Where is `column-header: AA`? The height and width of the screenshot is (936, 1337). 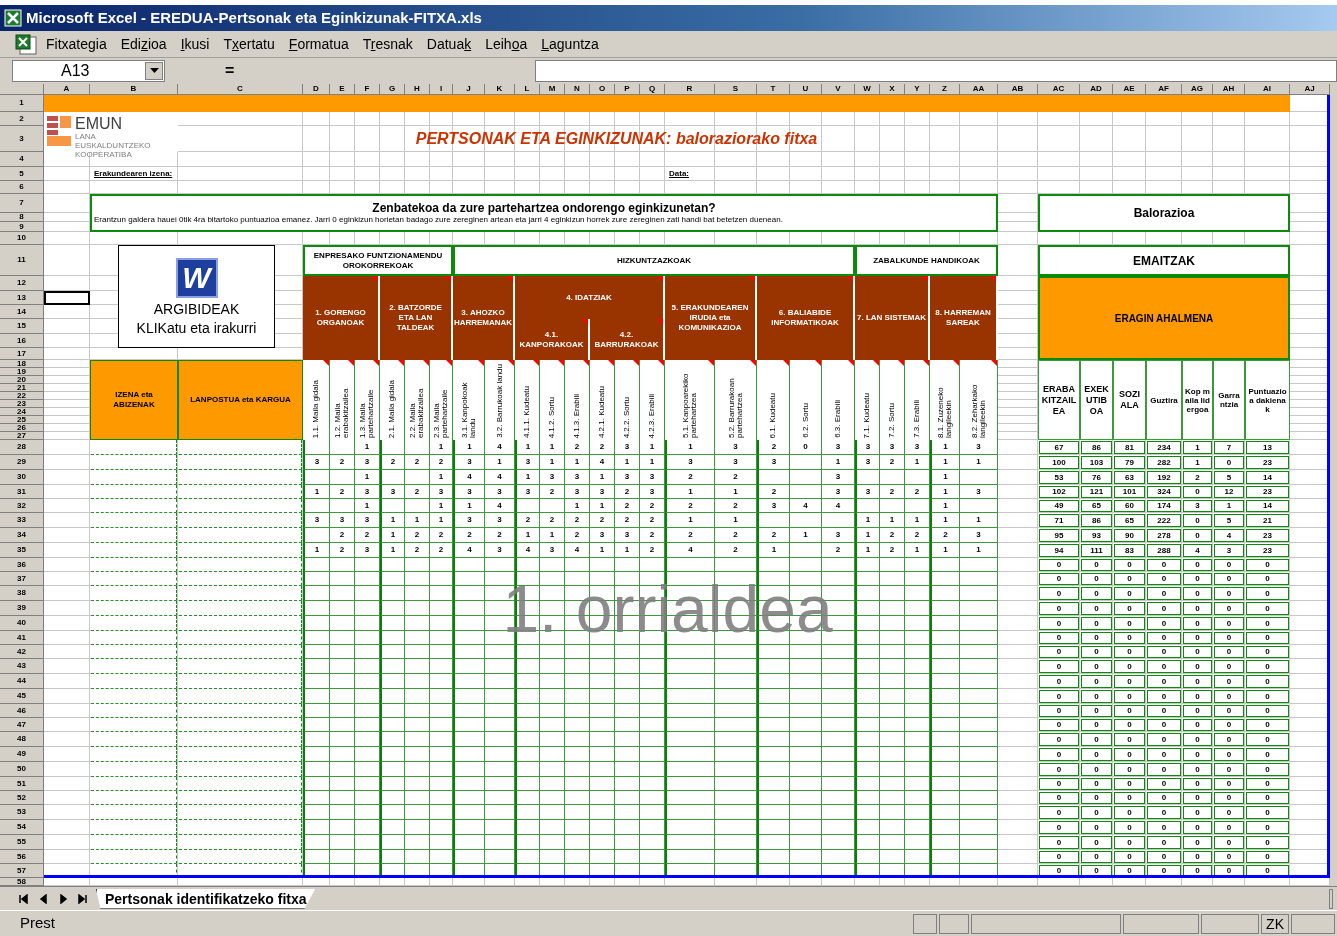 column-header: AA is located at coordinates (979, 89).